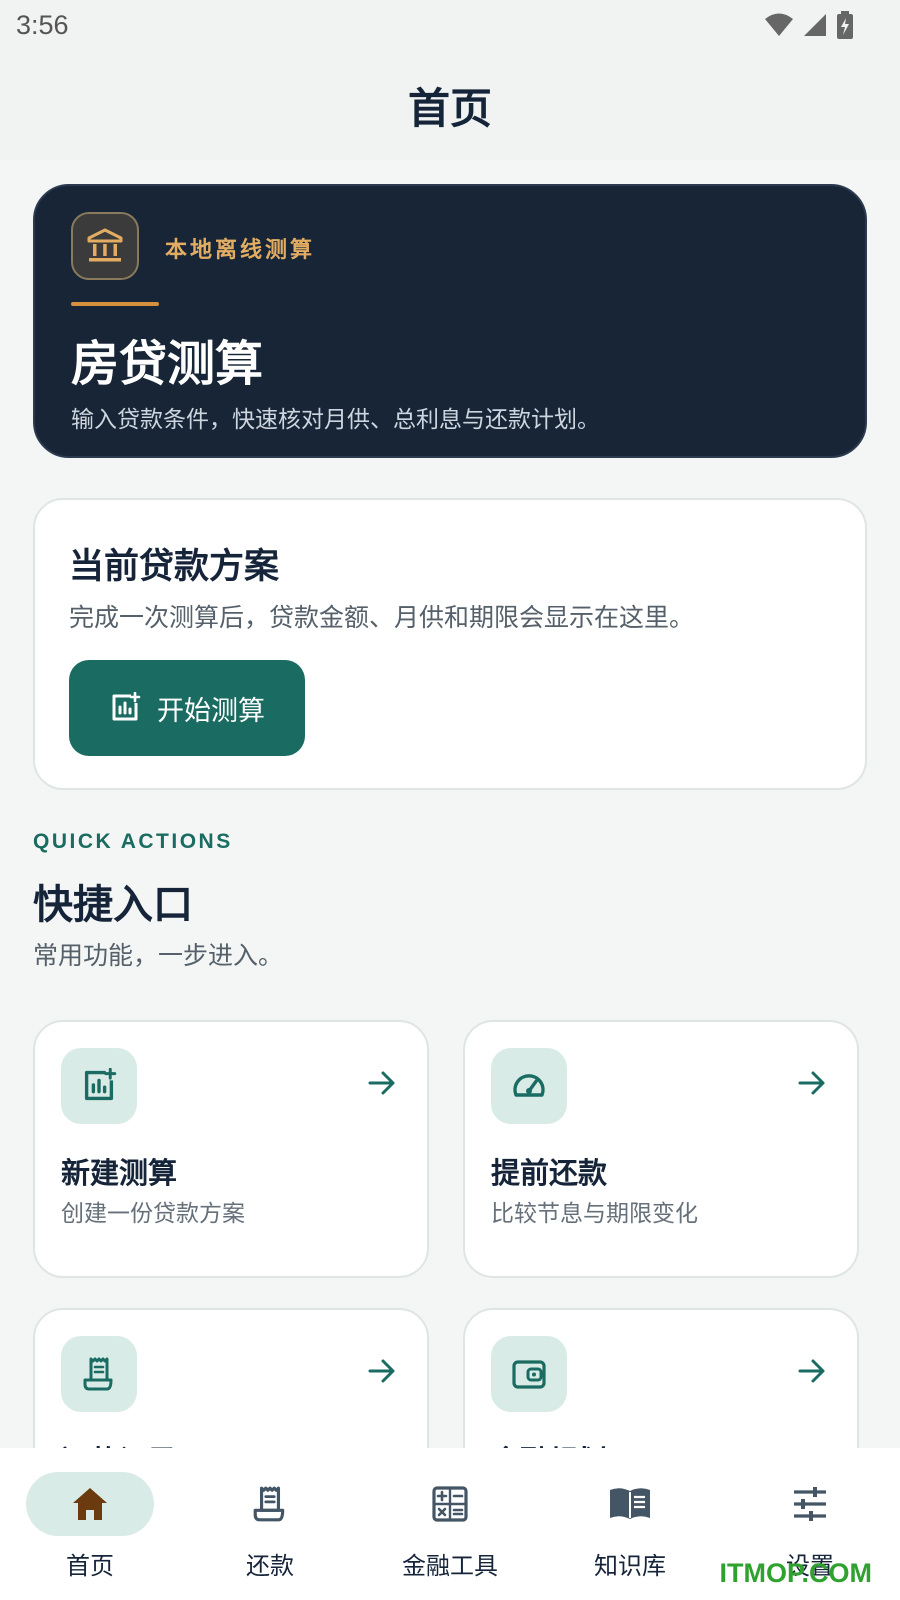  I want to click on calculator-icon, so click(450, 1504).